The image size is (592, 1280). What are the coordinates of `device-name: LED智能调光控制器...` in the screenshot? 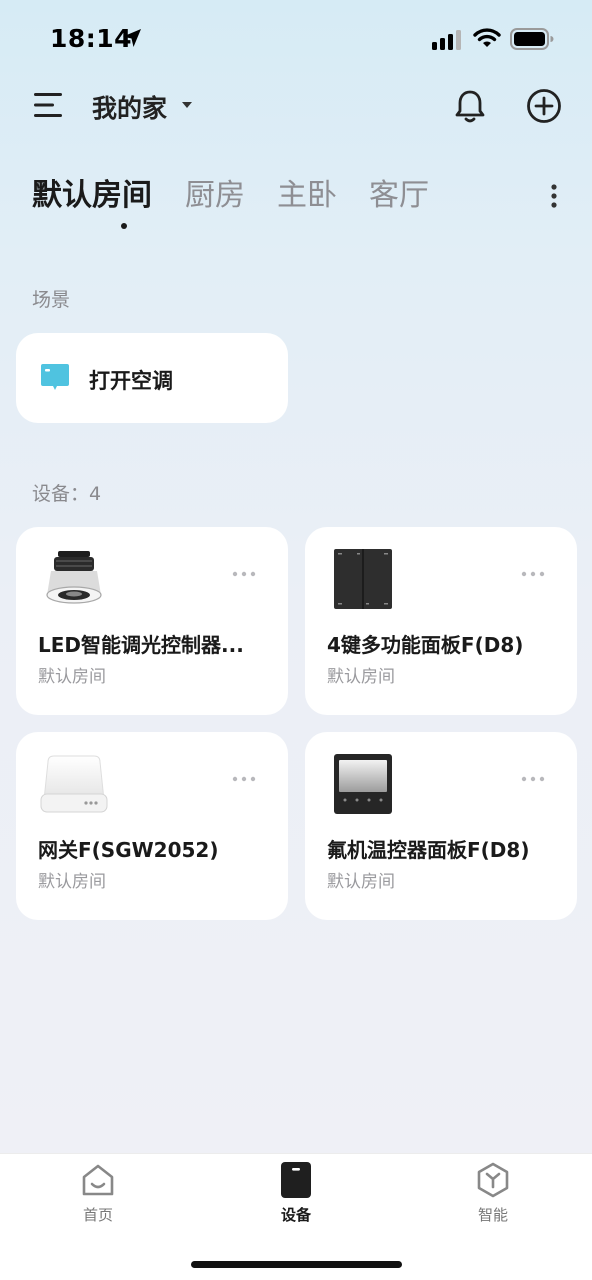 It's located at (141, 645).